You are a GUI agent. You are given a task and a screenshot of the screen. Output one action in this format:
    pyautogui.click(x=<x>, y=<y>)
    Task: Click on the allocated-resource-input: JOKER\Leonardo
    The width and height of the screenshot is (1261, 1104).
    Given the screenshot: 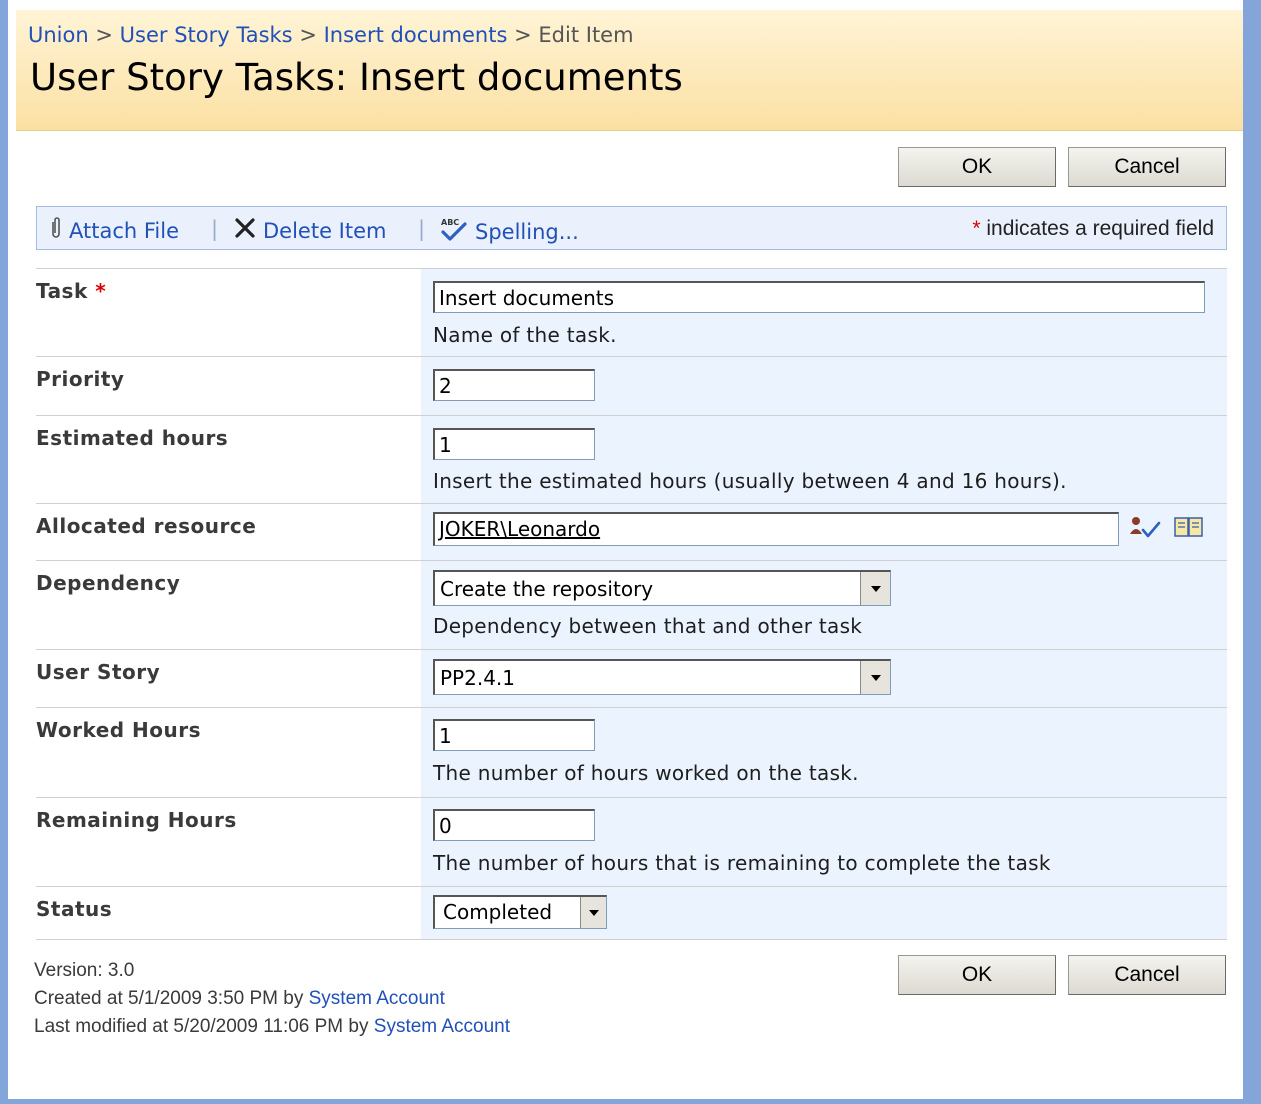 What is the action you would take?
    pyautogui.click(x=776, y=529)
    